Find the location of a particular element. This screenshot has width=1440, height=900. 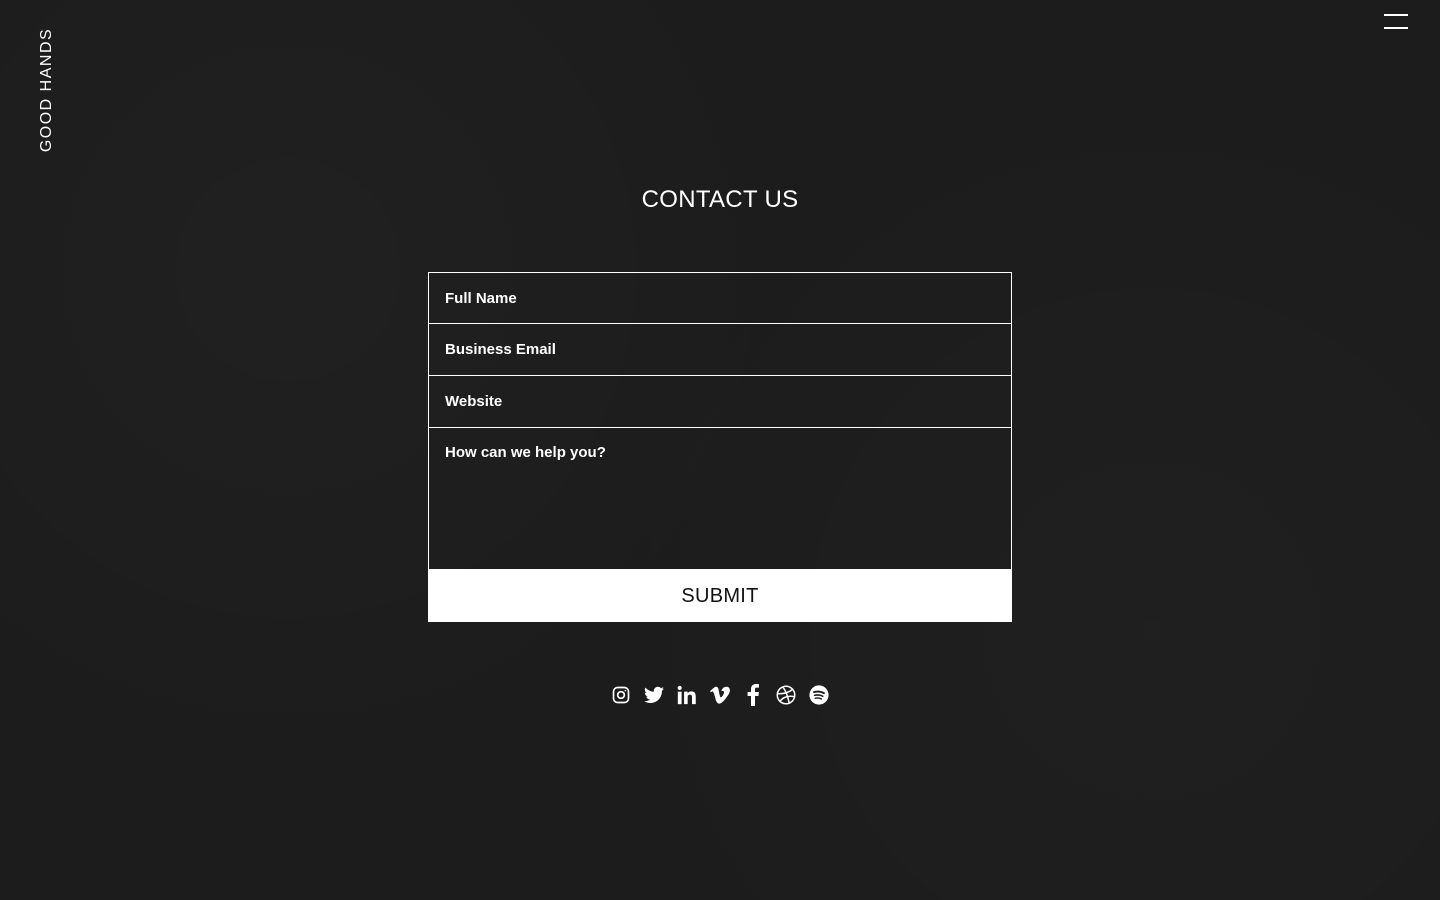

menu-button is located at coordinates (1396, 21).